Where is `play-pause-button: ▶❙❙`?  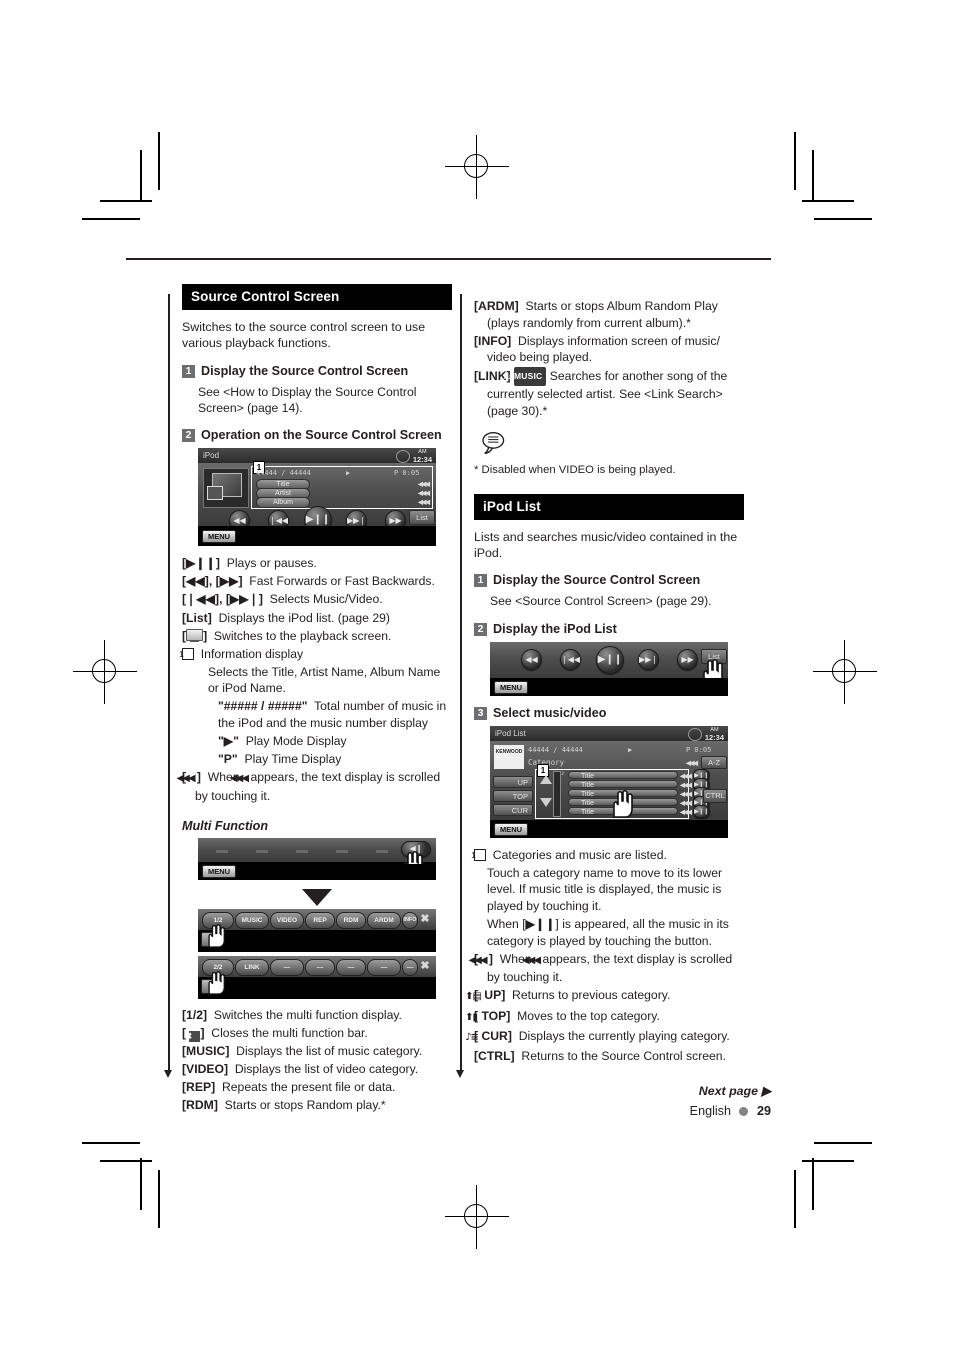 play-pause-button: ▶❙❙ is located at coordinates (610, 659).